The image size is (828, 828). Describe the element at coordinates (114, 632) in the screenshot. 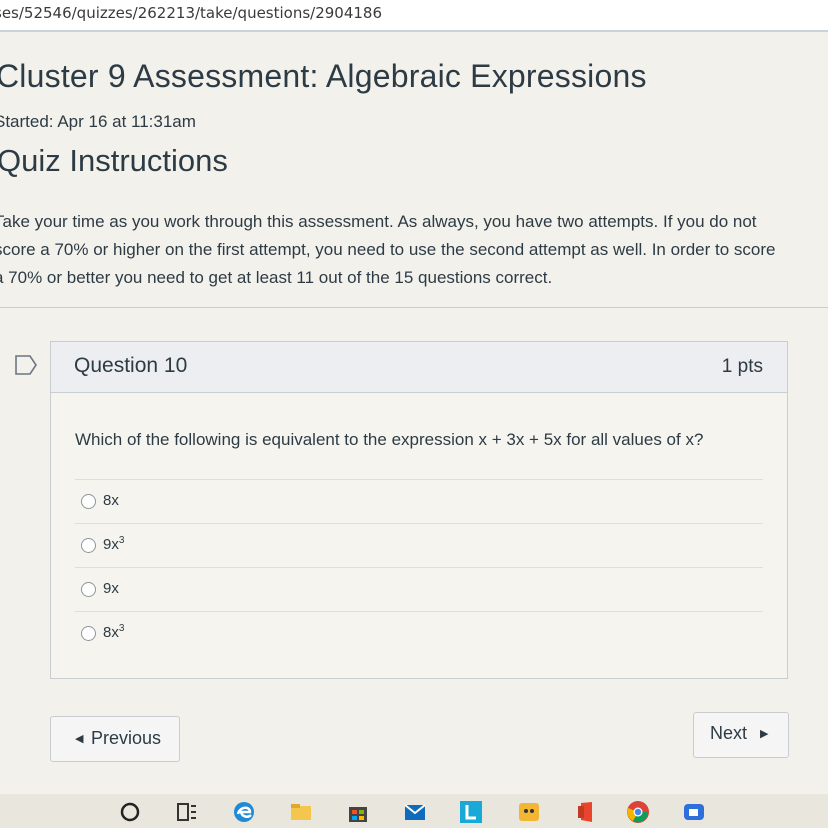

I see `answer-label: 8x3` at that location.